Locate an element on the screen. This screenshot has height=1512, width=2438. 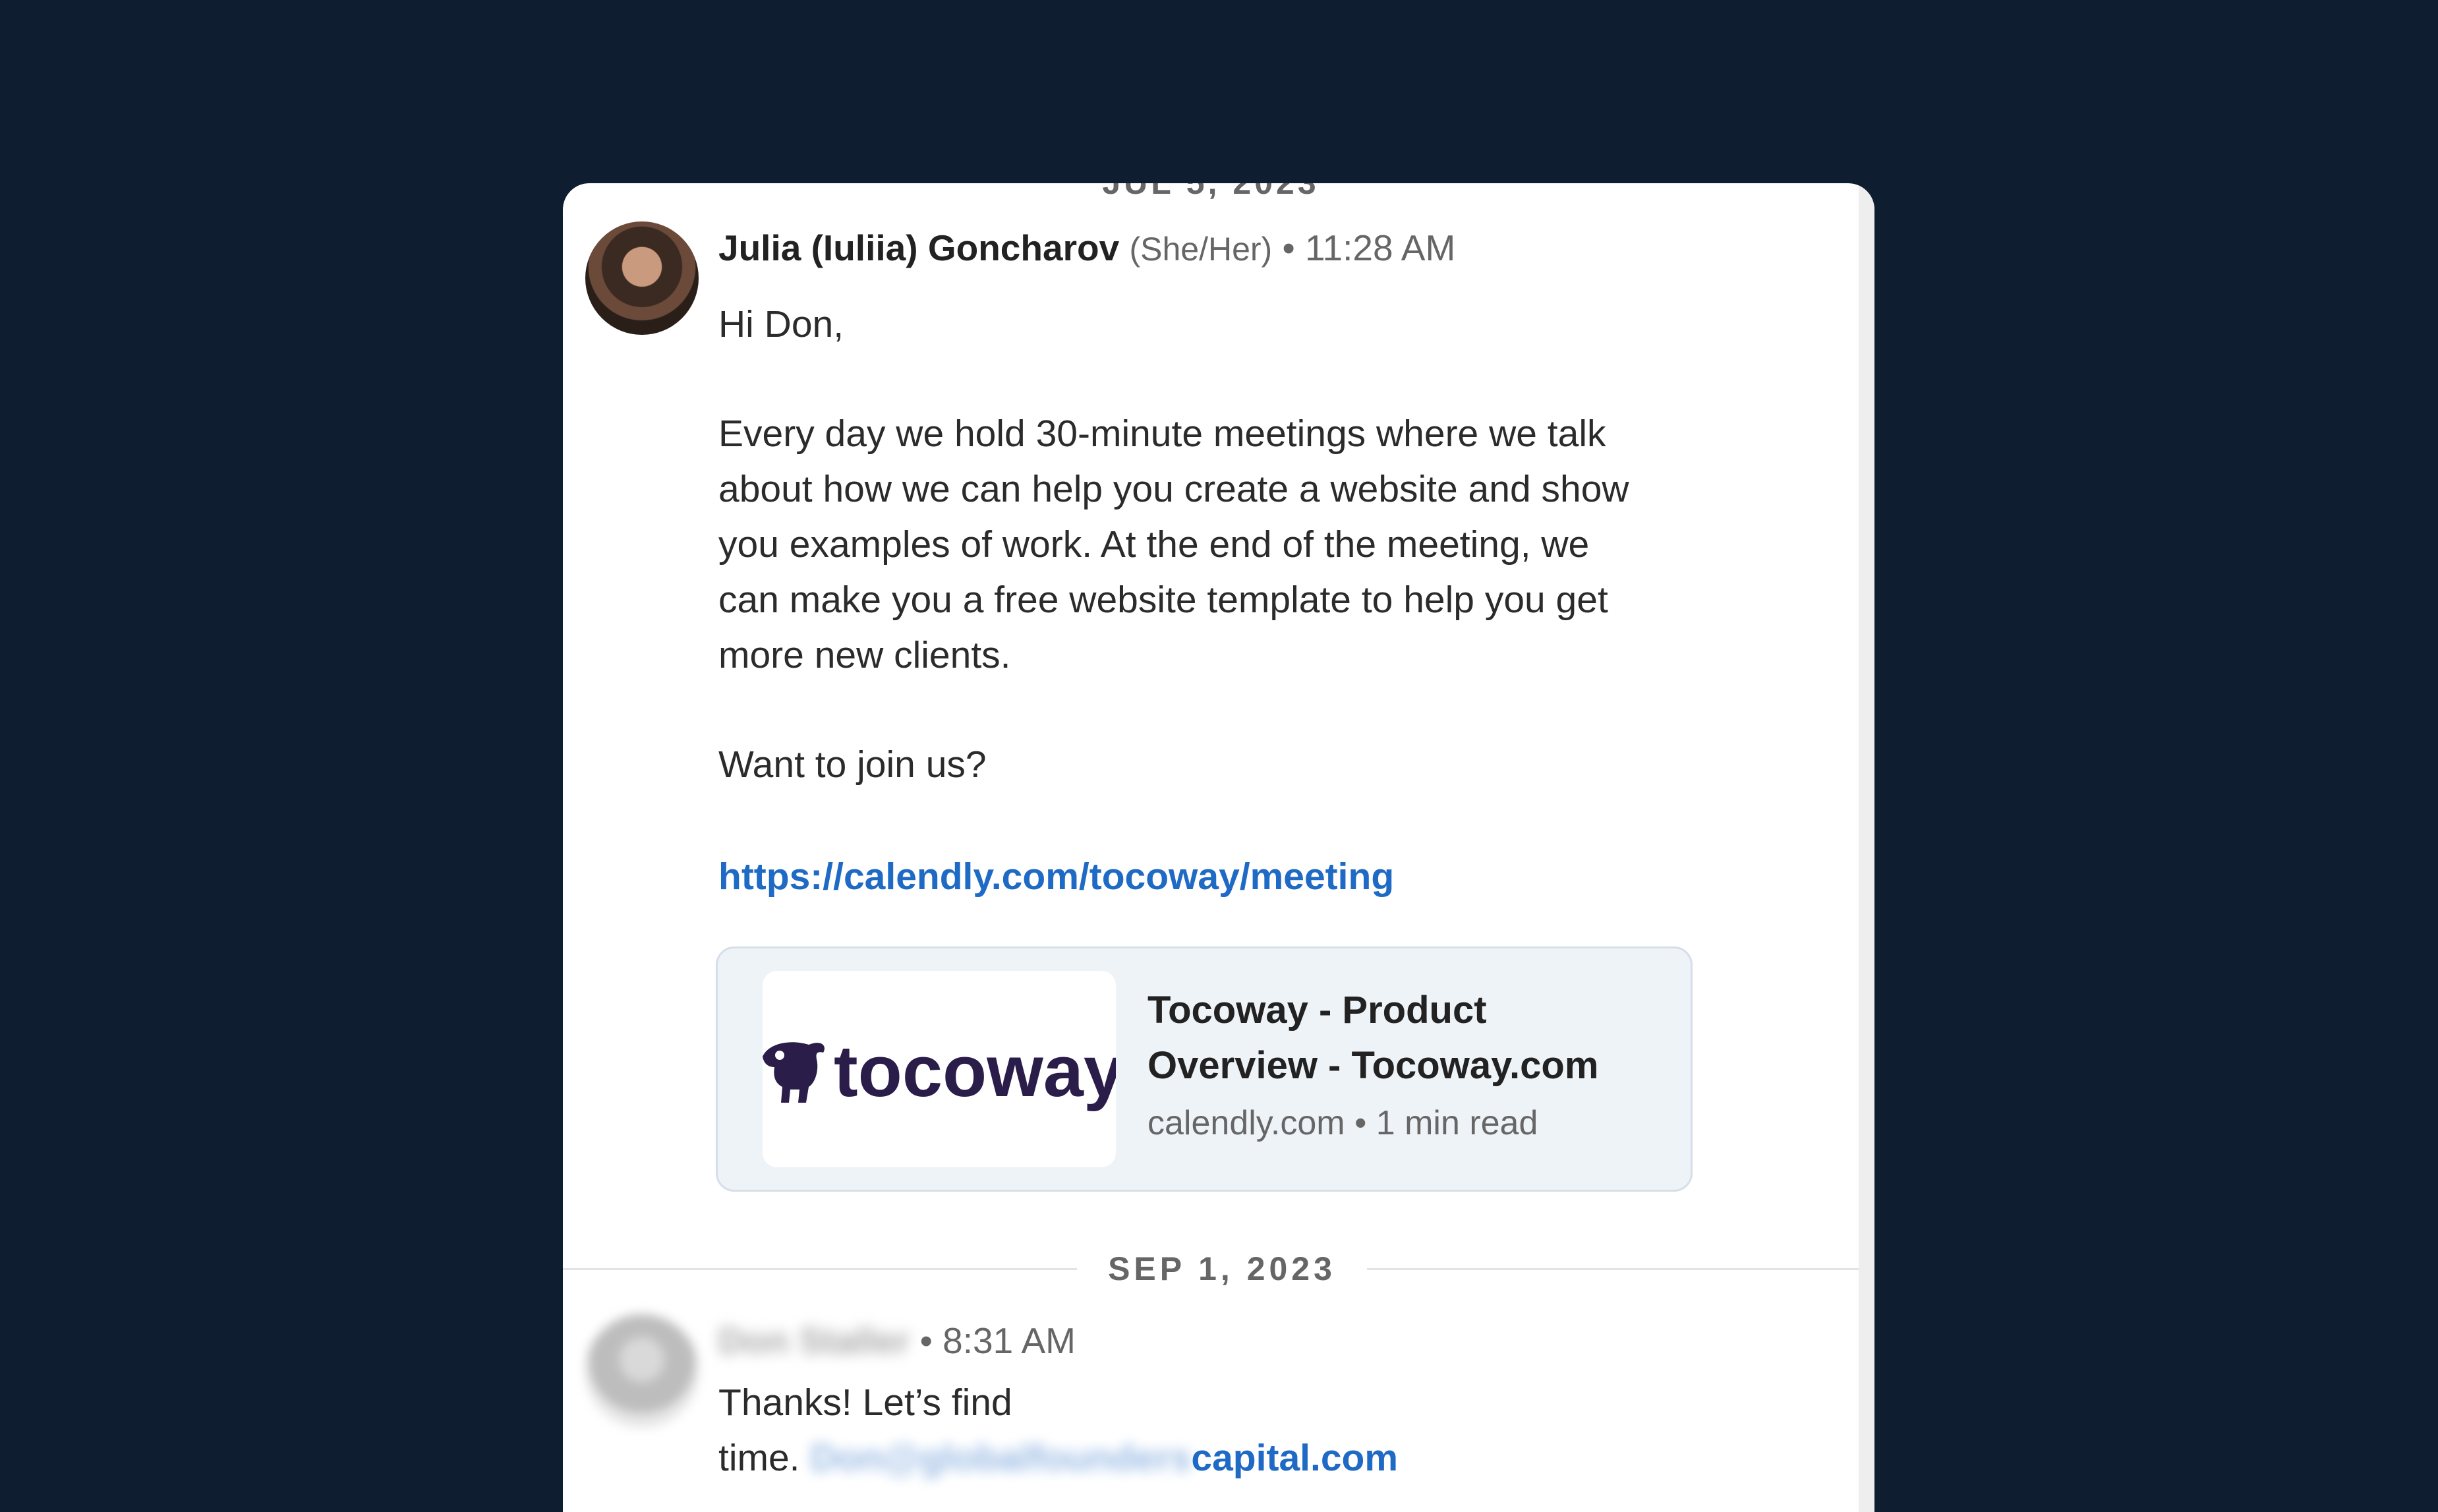
date-separator-clipped: JUL 5, 2023 is located at coordinates (1211, 192).